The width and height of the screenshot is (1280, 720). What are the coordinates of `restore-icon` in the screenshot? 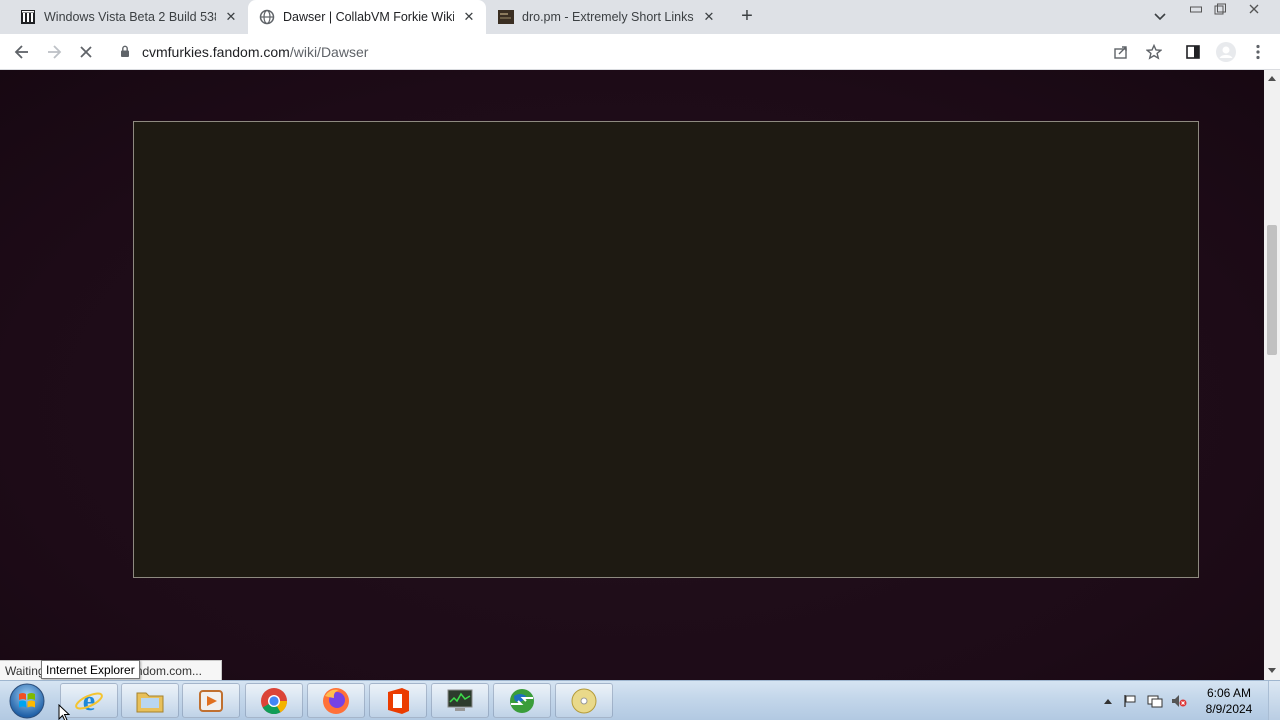 It's located at (1220, 8).